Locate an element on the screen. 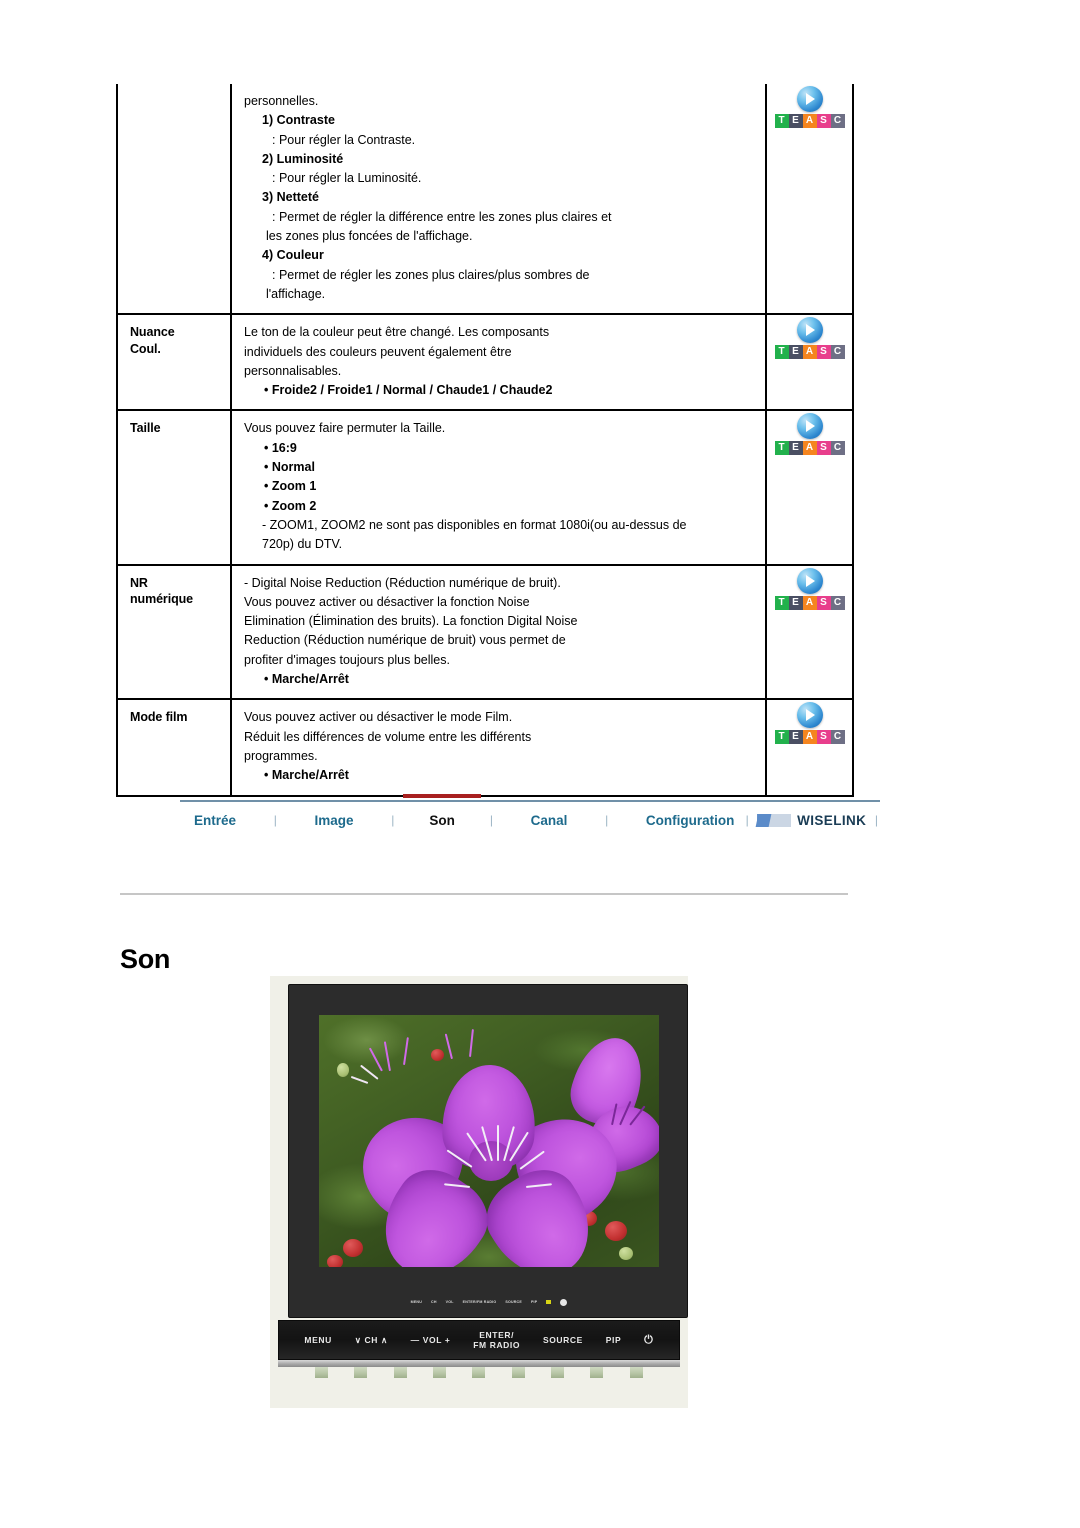 The height and width of the screenshot is (1528, 1080). nav-item-image: Image is located at coordinates (334, 820).